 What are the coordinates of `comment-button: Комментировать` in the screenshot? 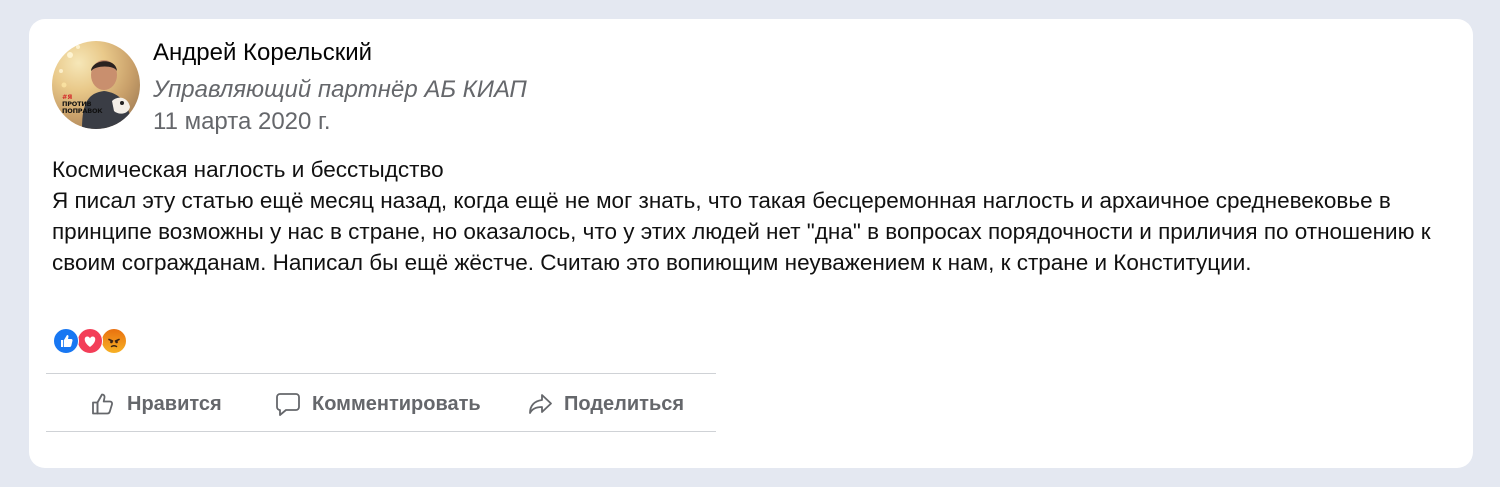 It's located at (377, 404).